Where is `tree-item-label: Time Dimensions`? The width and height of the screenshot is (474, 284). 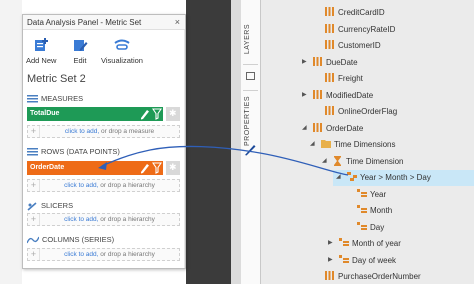
tree-item-label: Time Dimensions is located at coordinates (365, 144).